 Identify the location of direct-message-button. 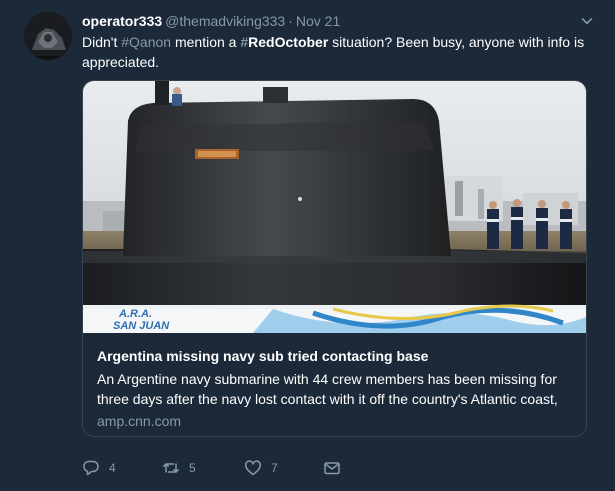
(332, 468).